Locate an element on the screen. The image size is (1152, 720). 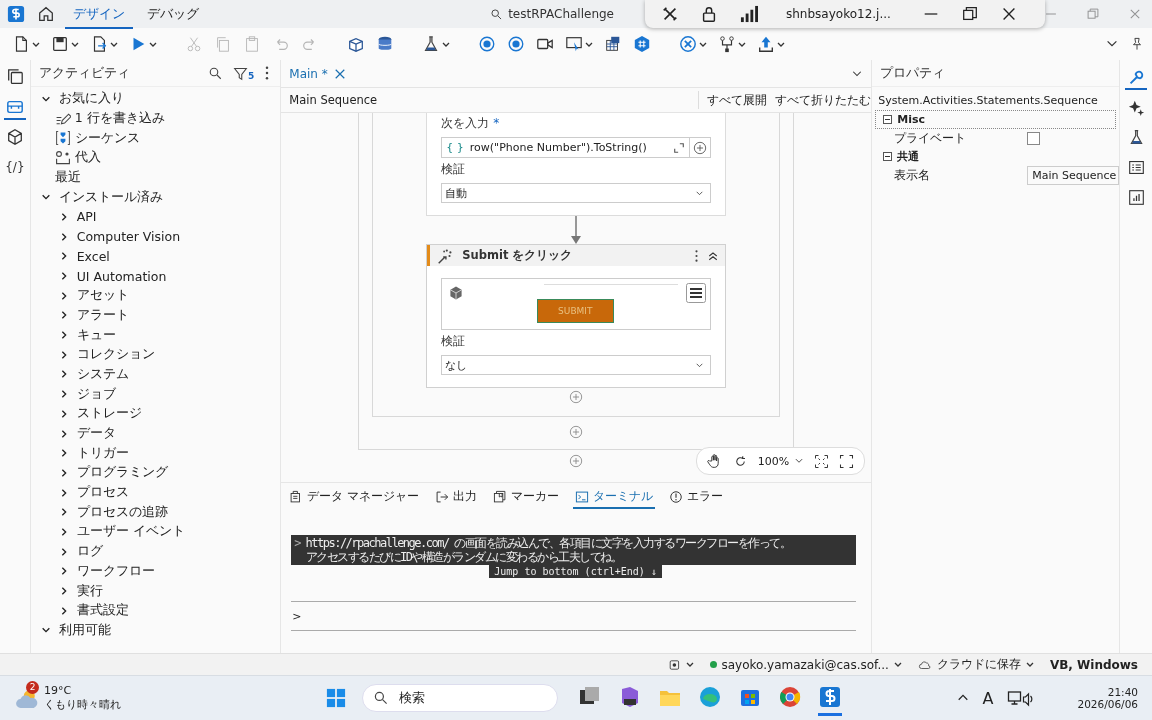
checkbox is located at coordinates (1034, 138).